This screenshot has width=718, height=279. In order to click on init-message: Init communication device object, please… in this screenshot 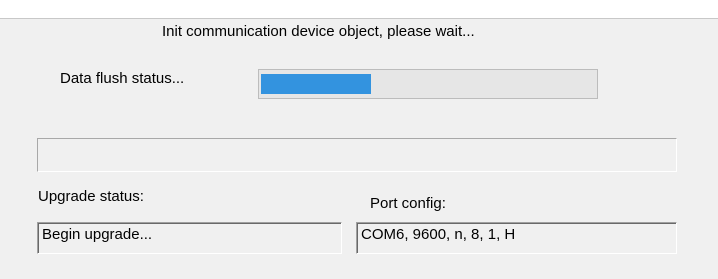, I will do `click(318, 31)`.